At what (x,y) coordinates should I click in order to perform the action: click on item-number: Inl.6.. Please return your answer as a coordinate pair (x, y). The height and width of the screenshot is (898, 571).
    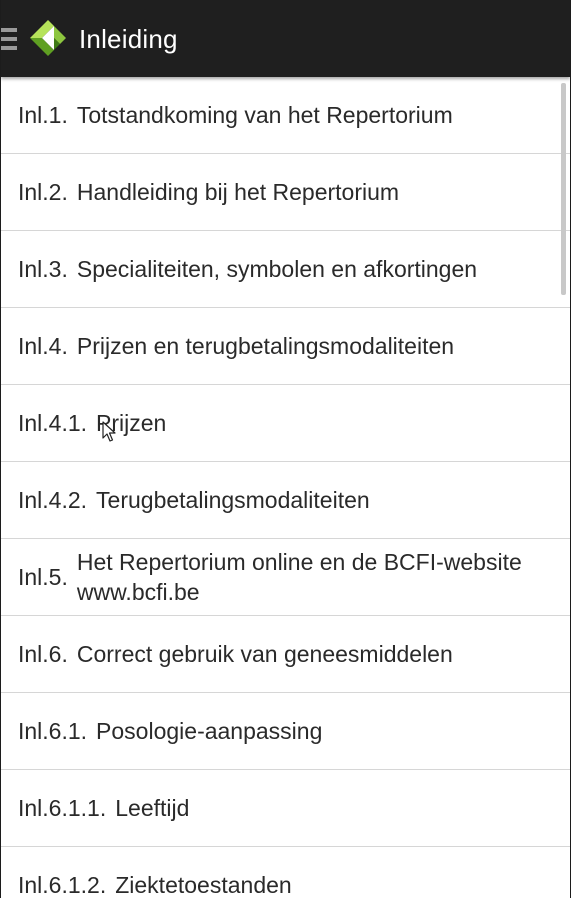
    Looking at the image, I should click on (43, 653).